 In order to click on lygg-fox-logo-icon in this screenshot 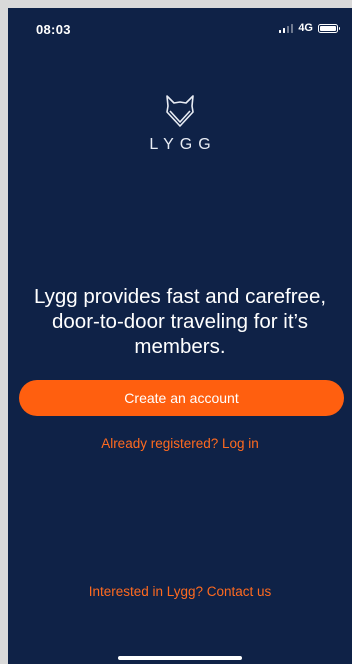, I will do `click(180, 111)`.